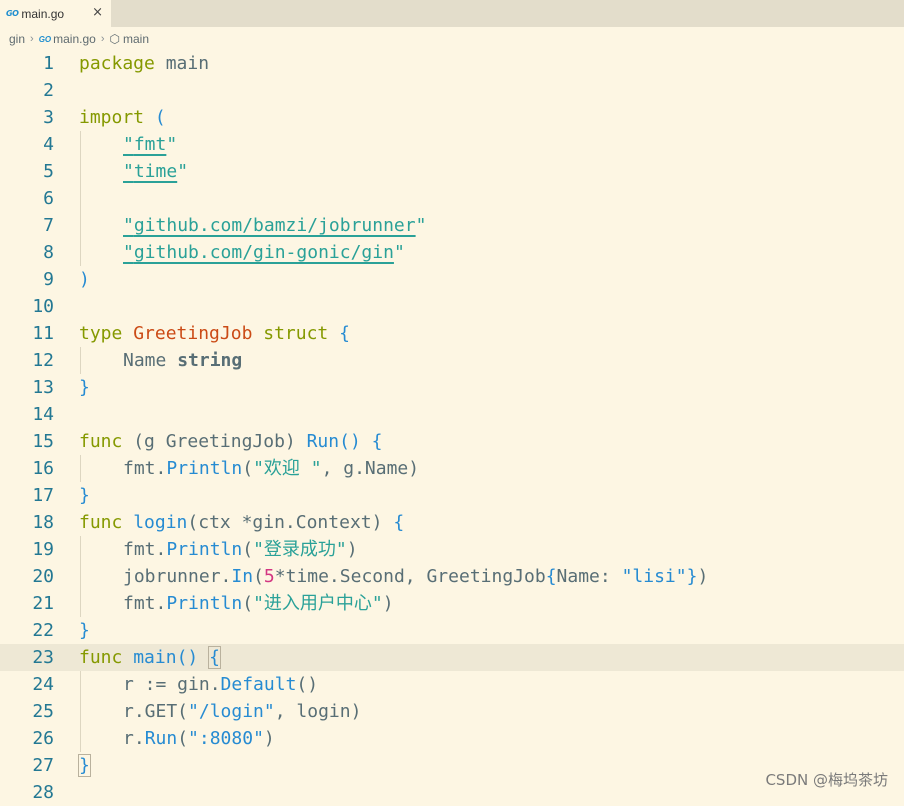 This screenshot has width=904, height=806. I want to click on tab-main-go: GO main.go ×, so click(55, 13).